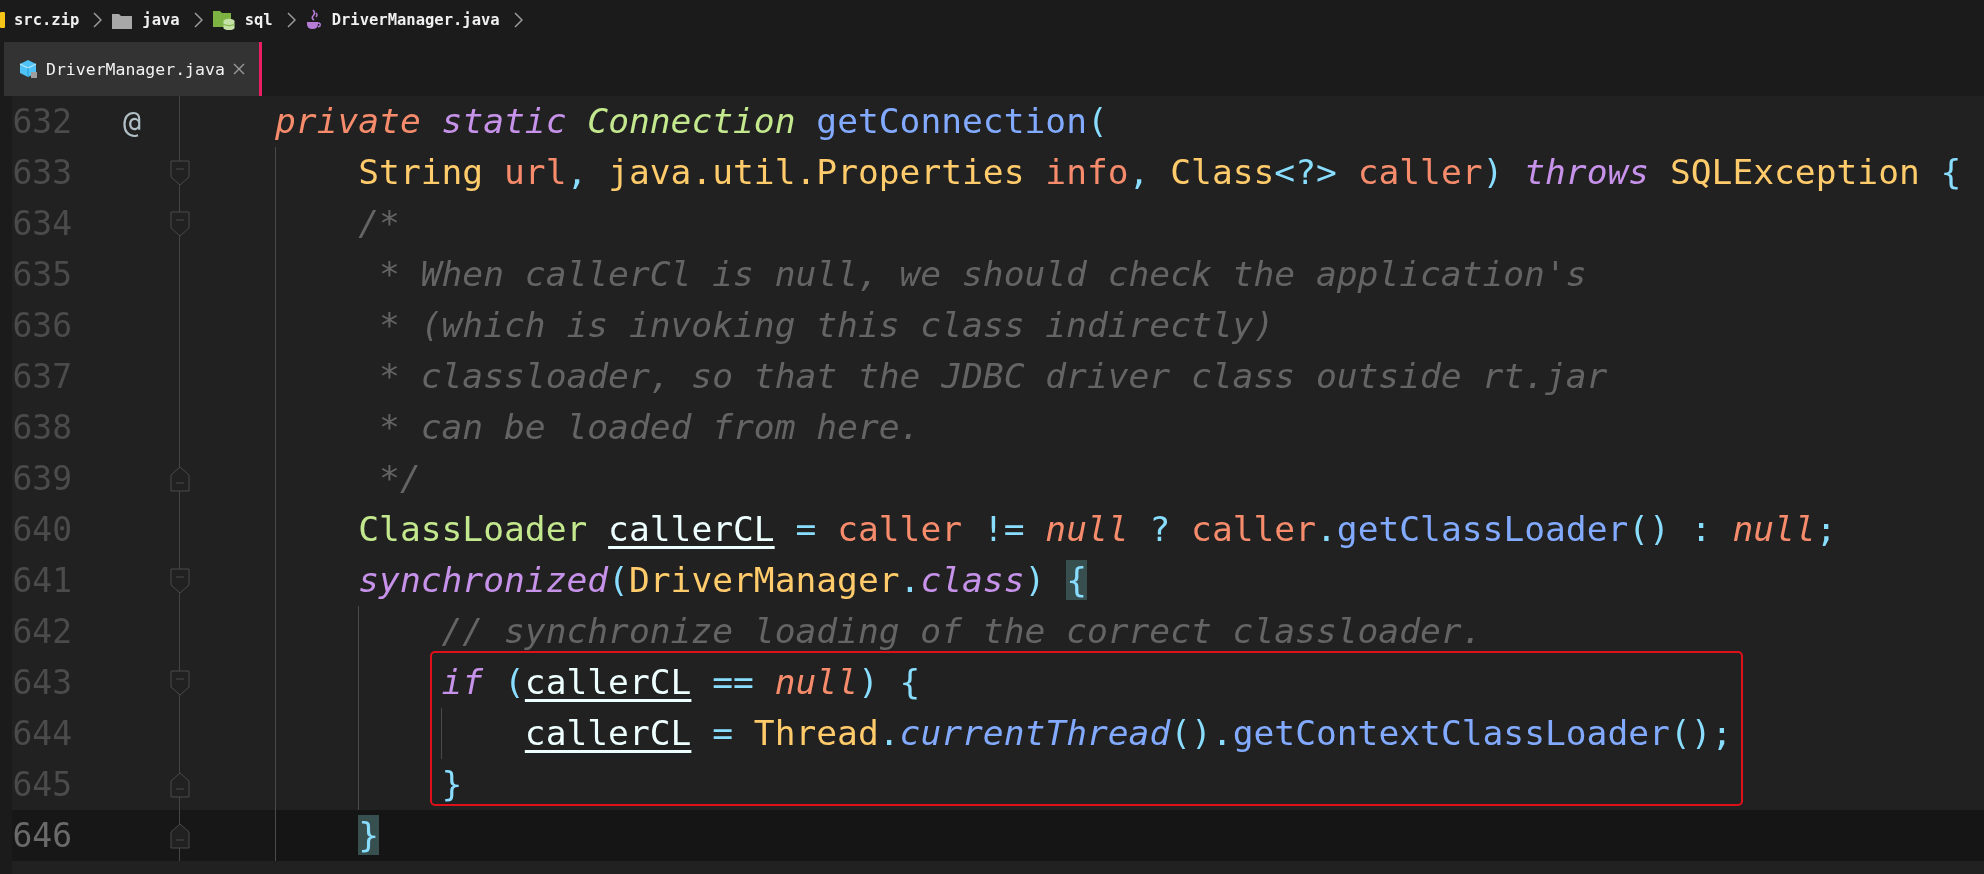 This screenshot has width=1984, height=874. What do you see at coordinates (415, 20) in the screenshot?
I see `breadcrumb-item: DriverManager.java` at bounding box center [415, 20].